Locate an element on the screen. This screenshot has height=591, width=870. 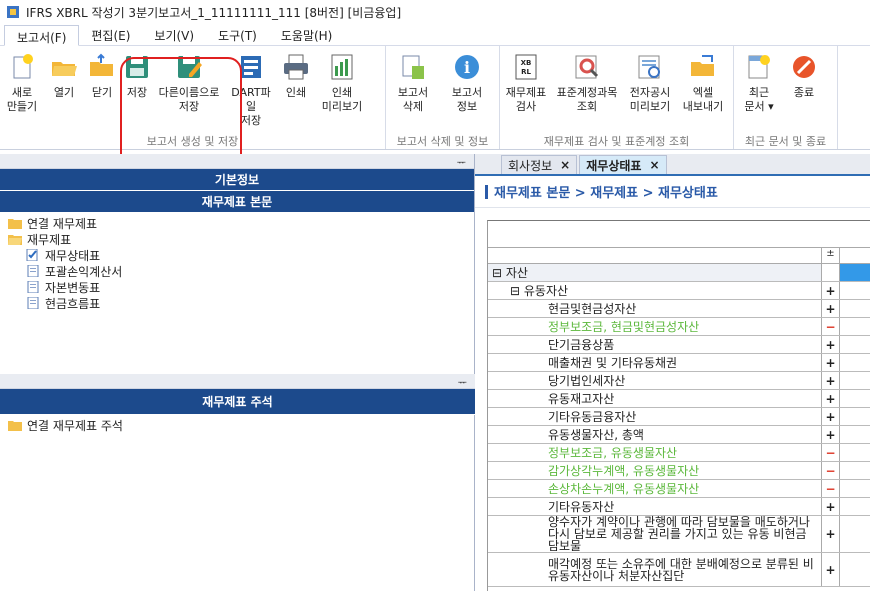
new-button: 새로 만들기 is located at coordinates (22, 92).